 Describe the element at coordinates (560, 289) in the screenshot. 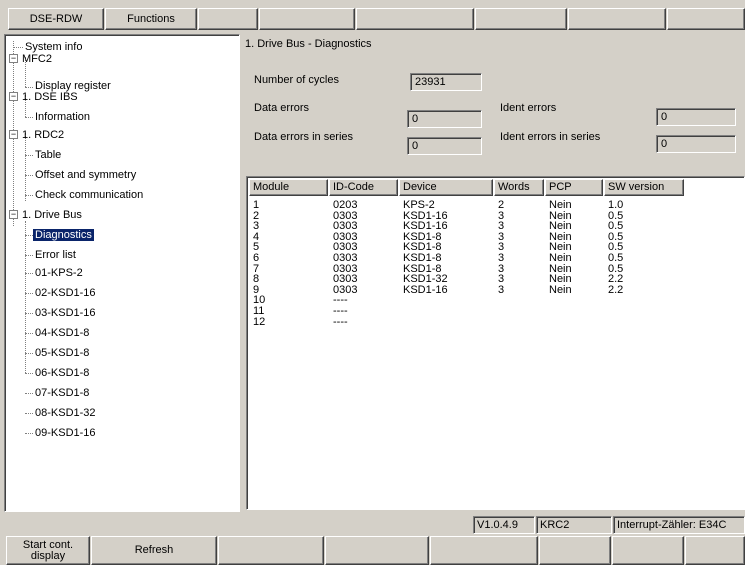

I see `cell-pcp: Nein` at that location.